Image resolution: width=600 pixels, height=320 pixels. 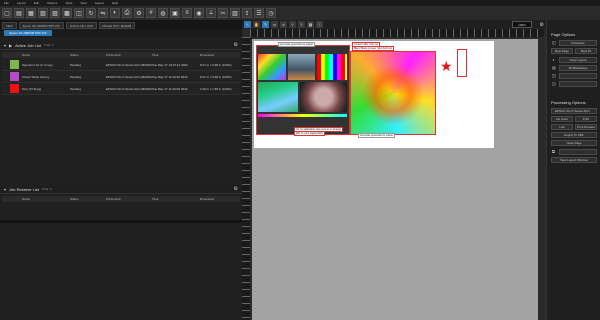 I want to click on info-tool-icon: ⓘ, so click(x=319, y=24).